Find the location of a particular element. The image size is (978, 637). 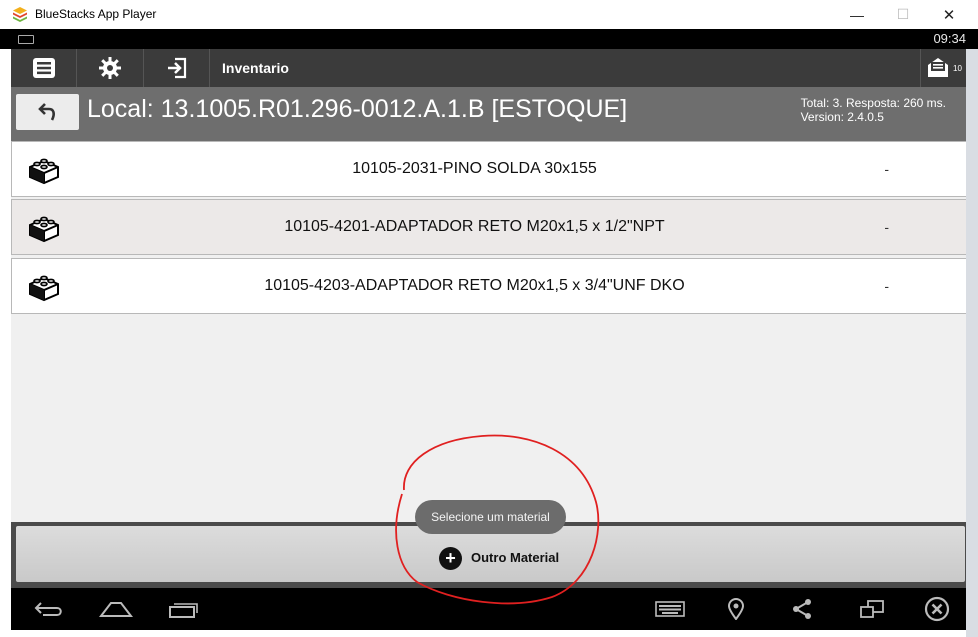

status-clock: 09:34 is located at coordinates (949, 38).